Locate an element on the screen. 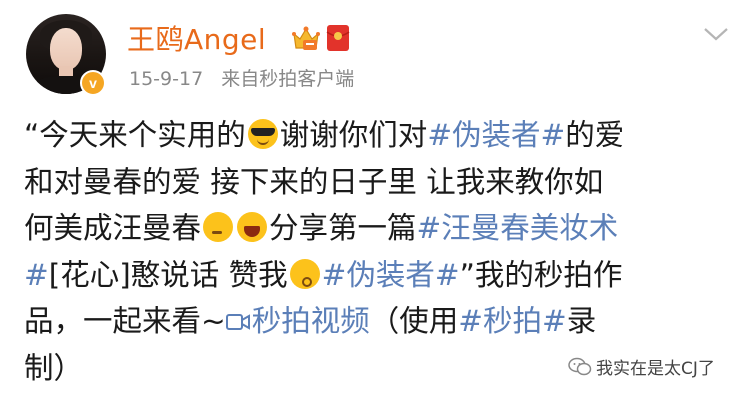 The height and width of the screenshot is (401, 750). verified-badge-icon: v is located at coordinates (93, 83).